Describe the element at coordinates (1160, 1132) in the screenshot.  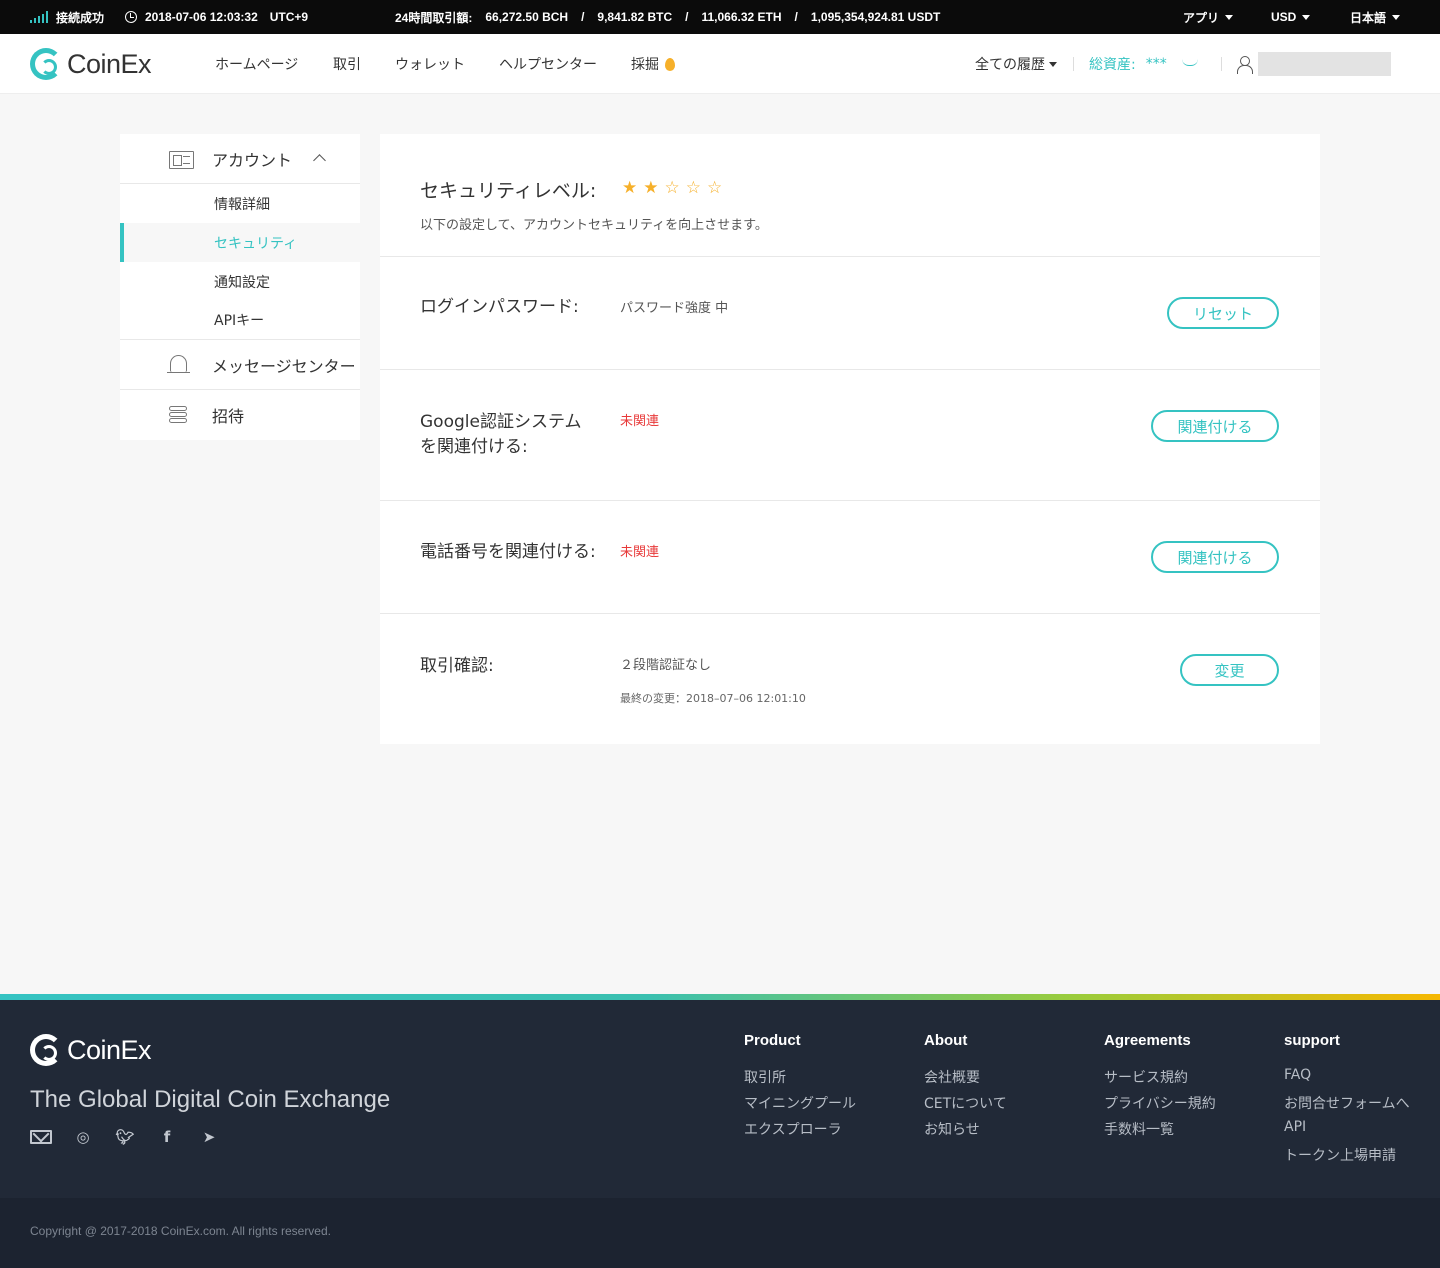
I see `footer-link: 手数料一覧` at that location.